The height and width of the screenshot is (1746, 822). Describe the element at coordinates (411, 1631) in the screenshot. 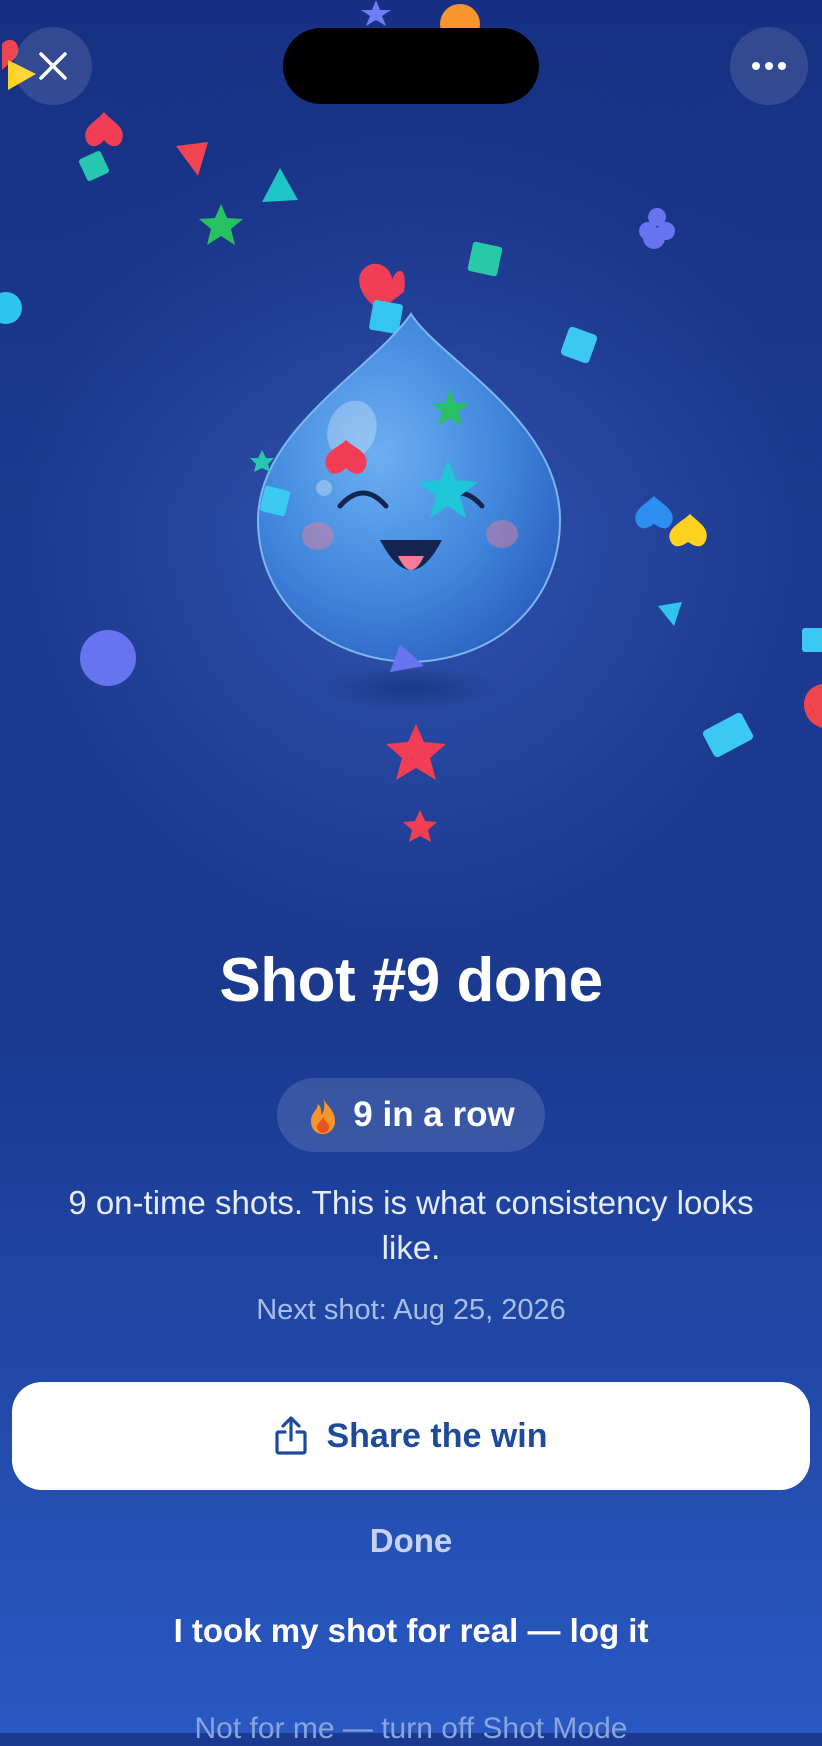

I see `log-shot-button: I took my shot for real — log it` at that location.